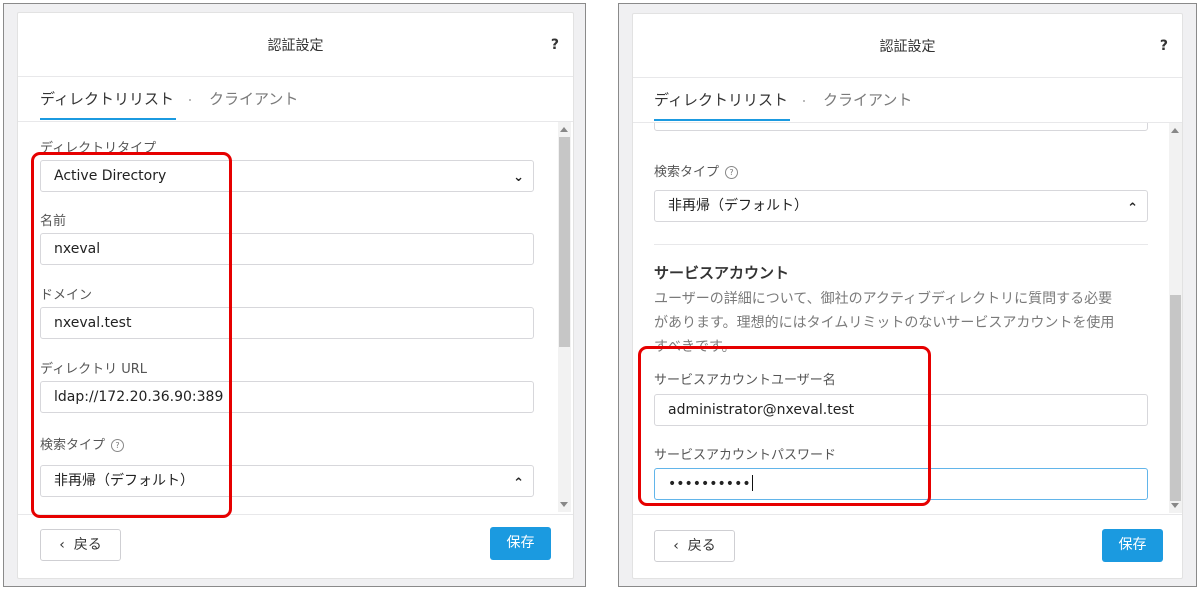 This screenshot has height=592, width=1200. What do you see at coordinates (53, 221) in the screenshot?
I see `name-label: 名前` at bounding box center [53, 221].